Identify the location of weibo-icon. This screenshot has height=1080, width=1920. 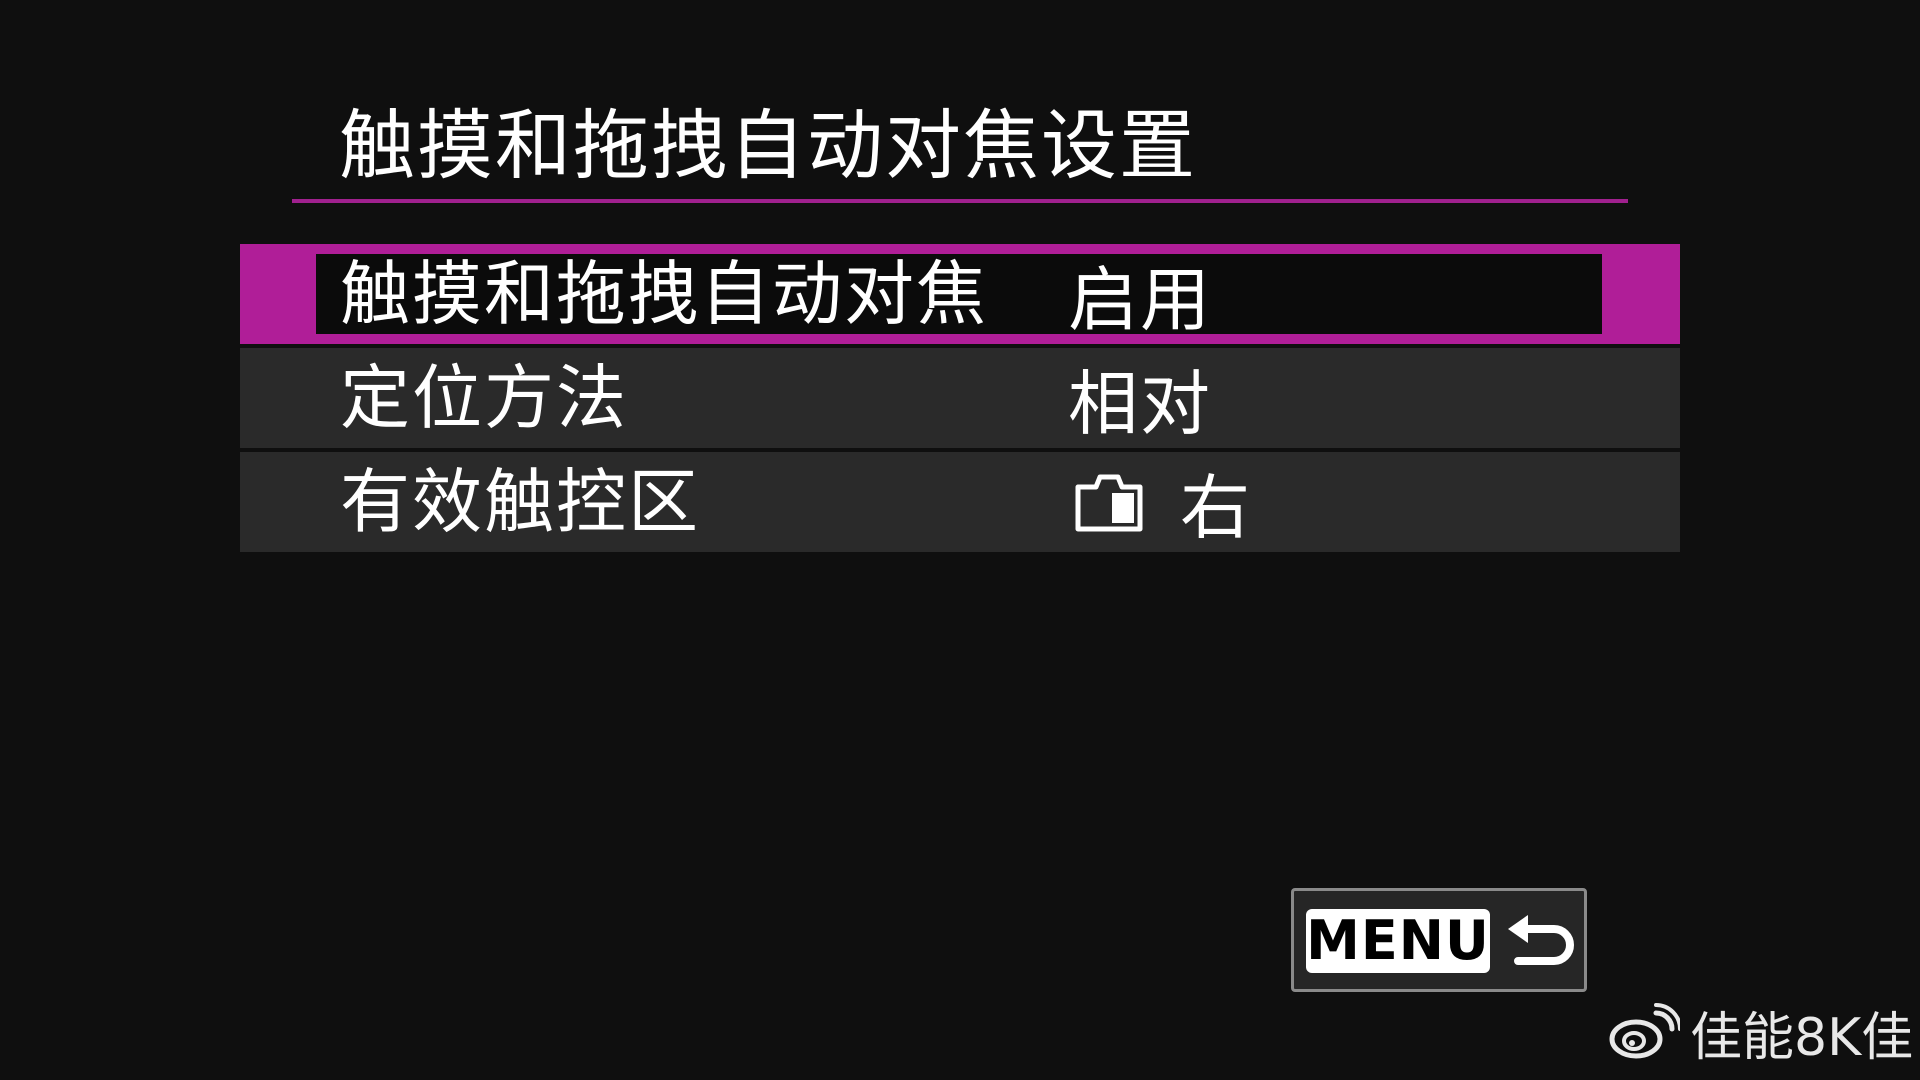
(1644, 1031).